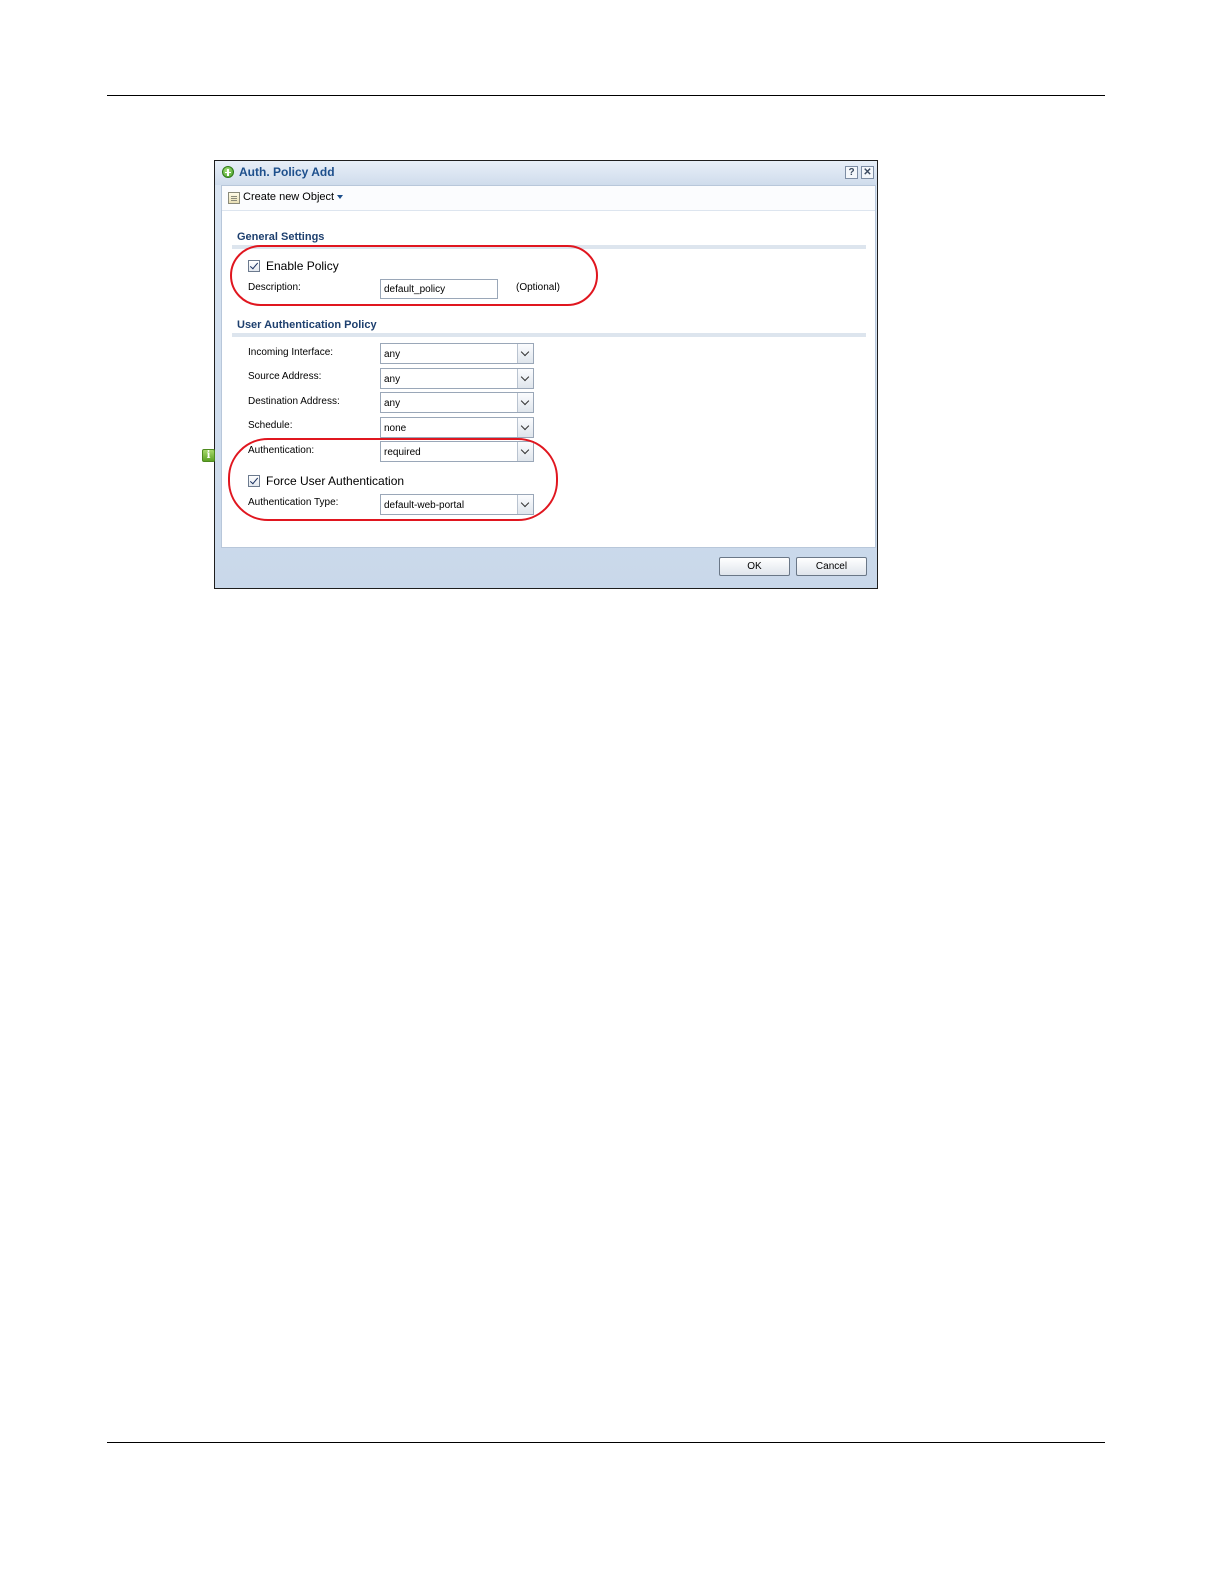  Describe the element at coordinates (392, 354) in the screenshot. I see `incoming-interface-value: any` at that location.